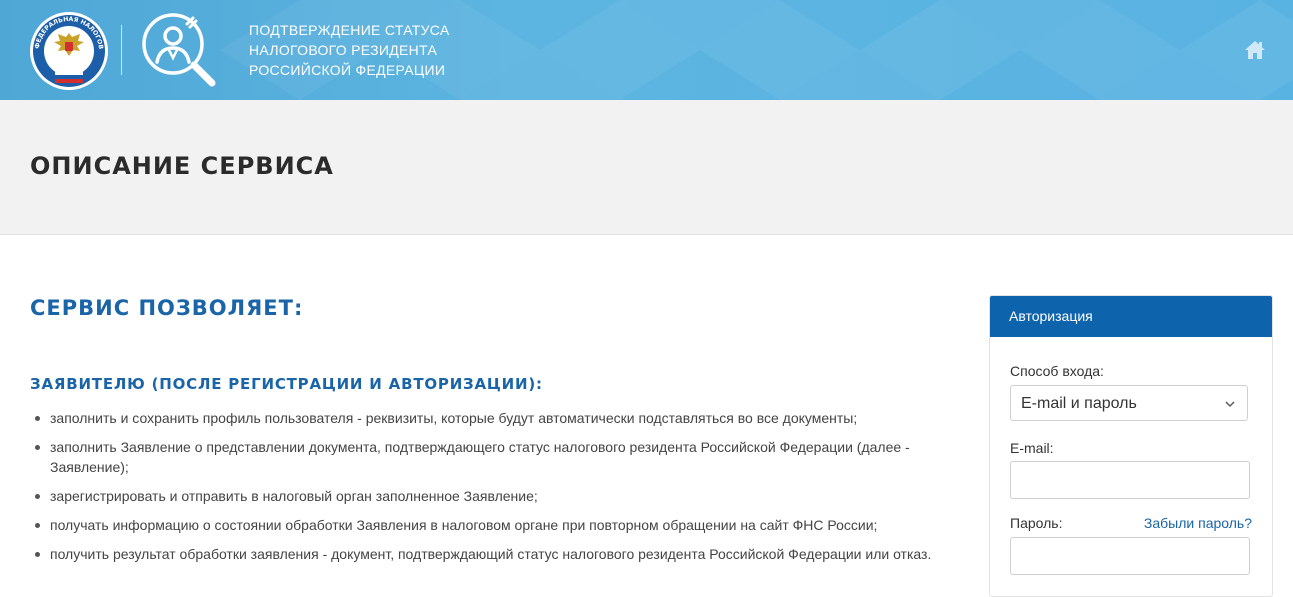 The height and width of the screenshot is (597, 1293). Describe the element at coordinates (1036, 523) in the screenshot. I see `password-label: Пароль:` at that location.